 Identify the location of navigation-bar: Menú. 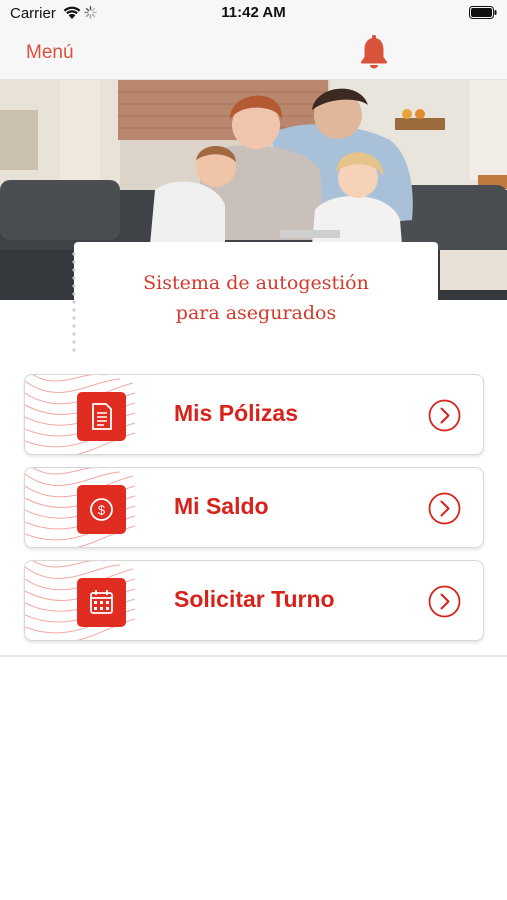
(253, 55).